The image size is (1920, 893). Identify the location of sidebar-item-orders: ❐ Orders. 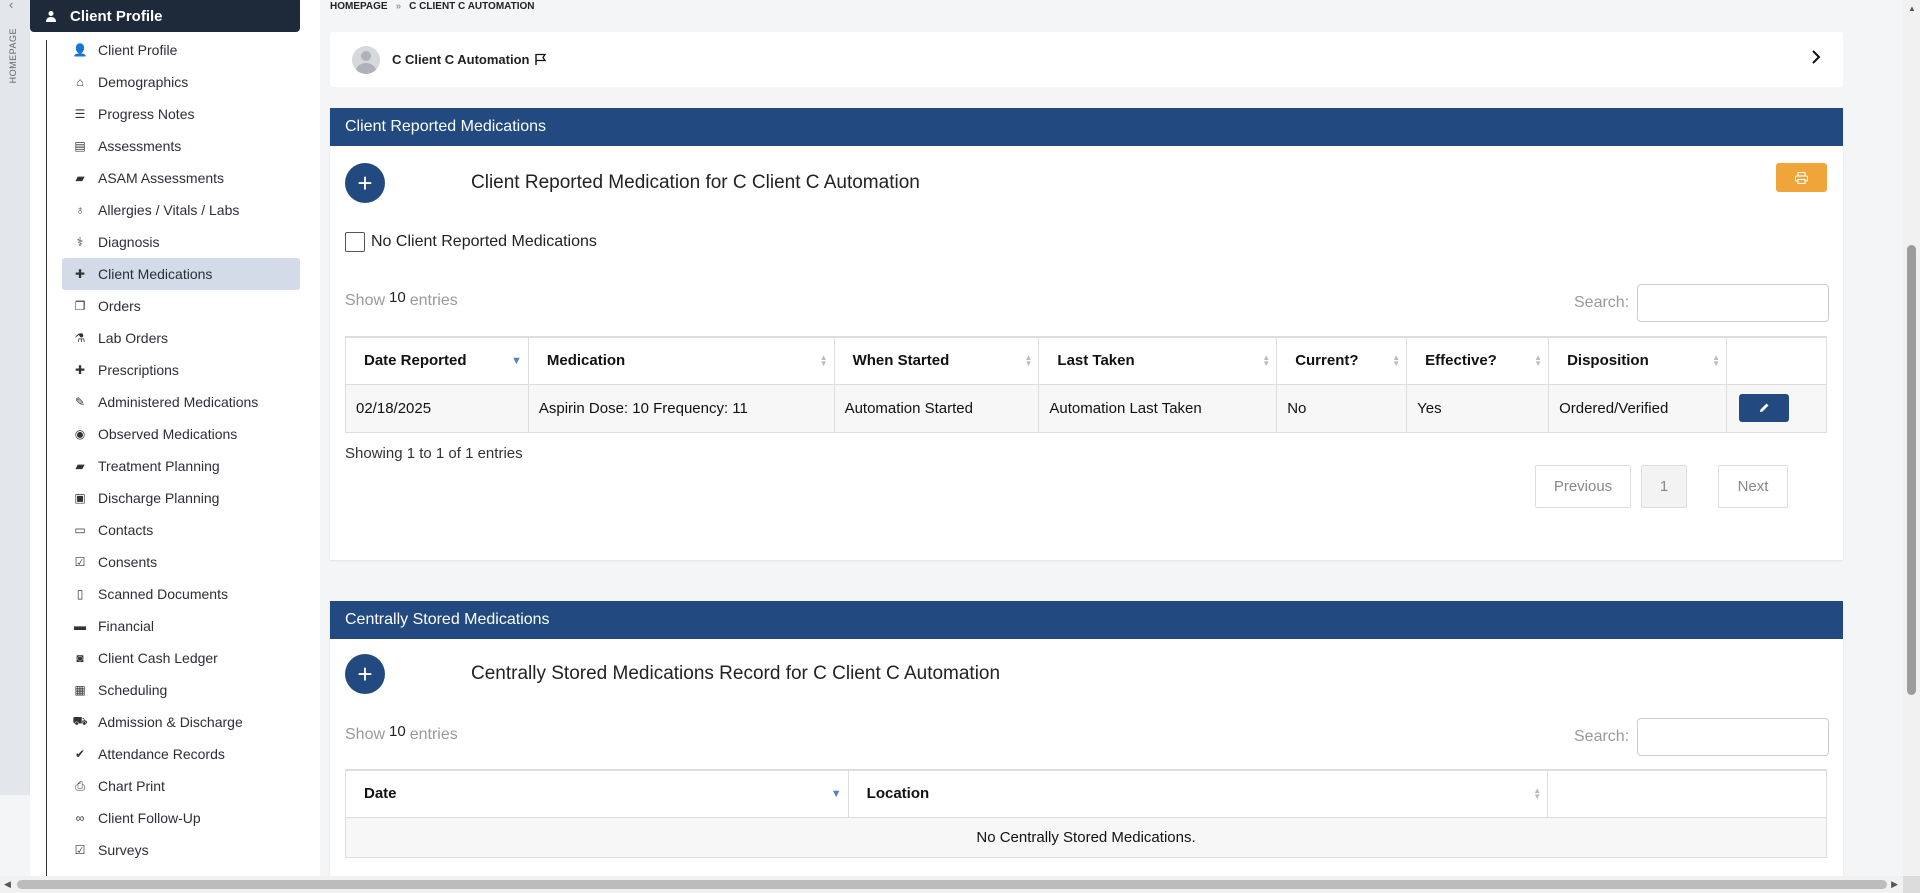
(181, 306).